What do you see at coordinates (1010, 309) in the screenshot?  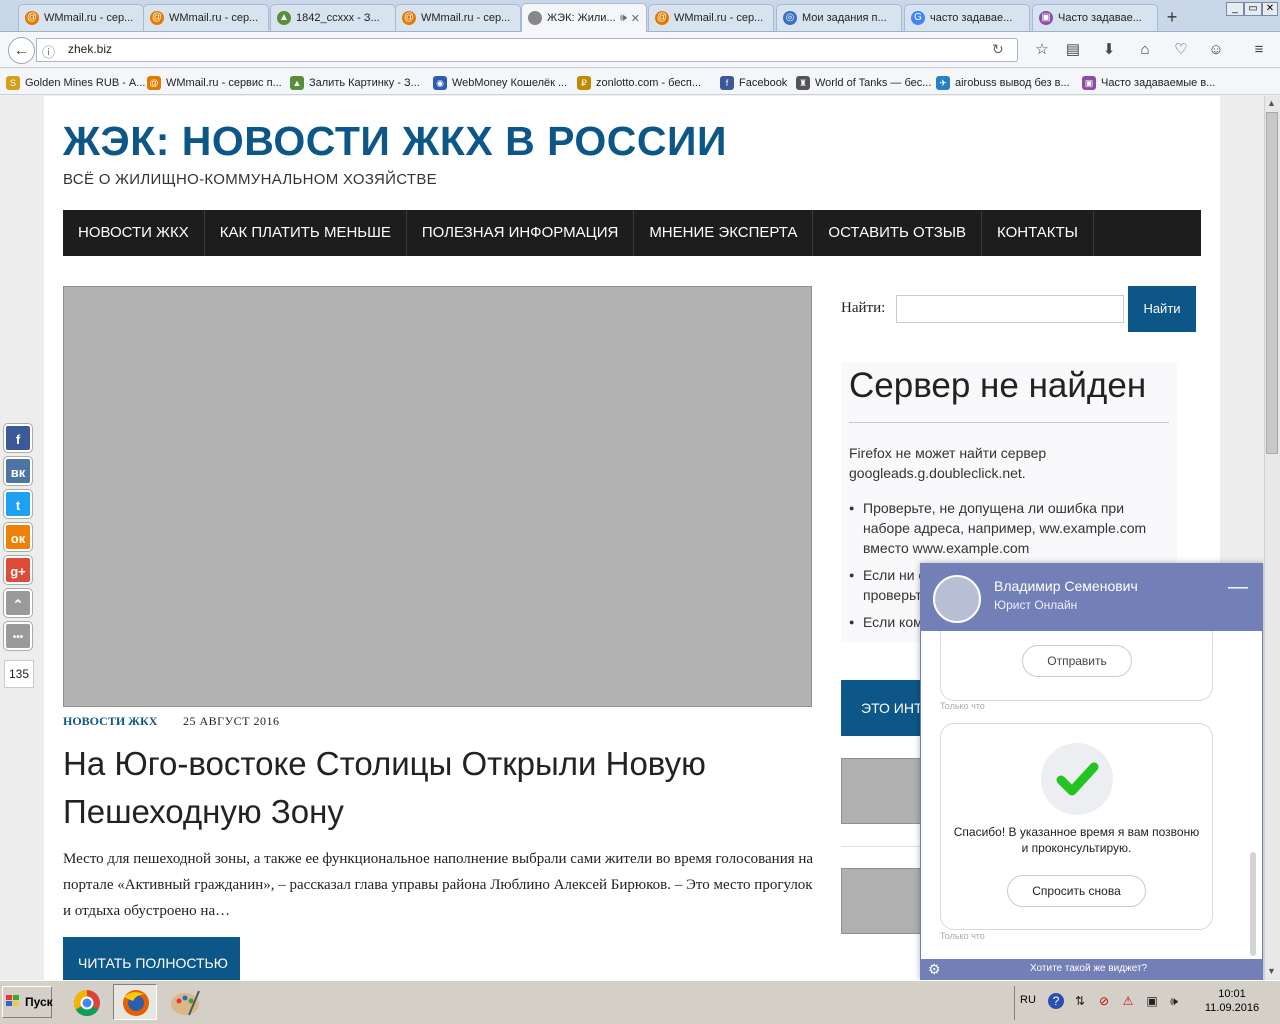 I see `search-input` at bounding box center [1010, 309].